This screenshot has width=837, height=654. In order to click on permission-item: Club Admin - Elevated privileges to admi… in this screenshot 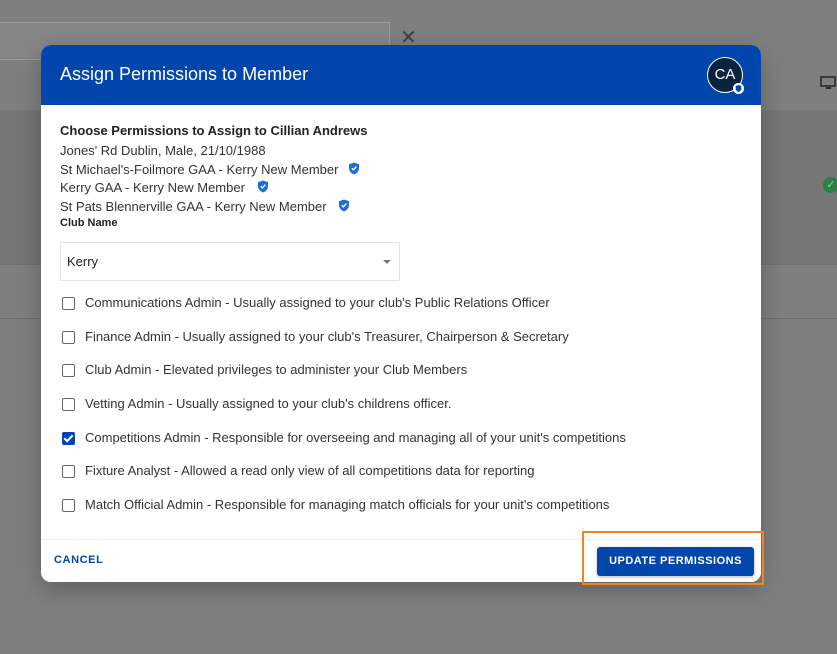, I will do `click(401, 379)`.